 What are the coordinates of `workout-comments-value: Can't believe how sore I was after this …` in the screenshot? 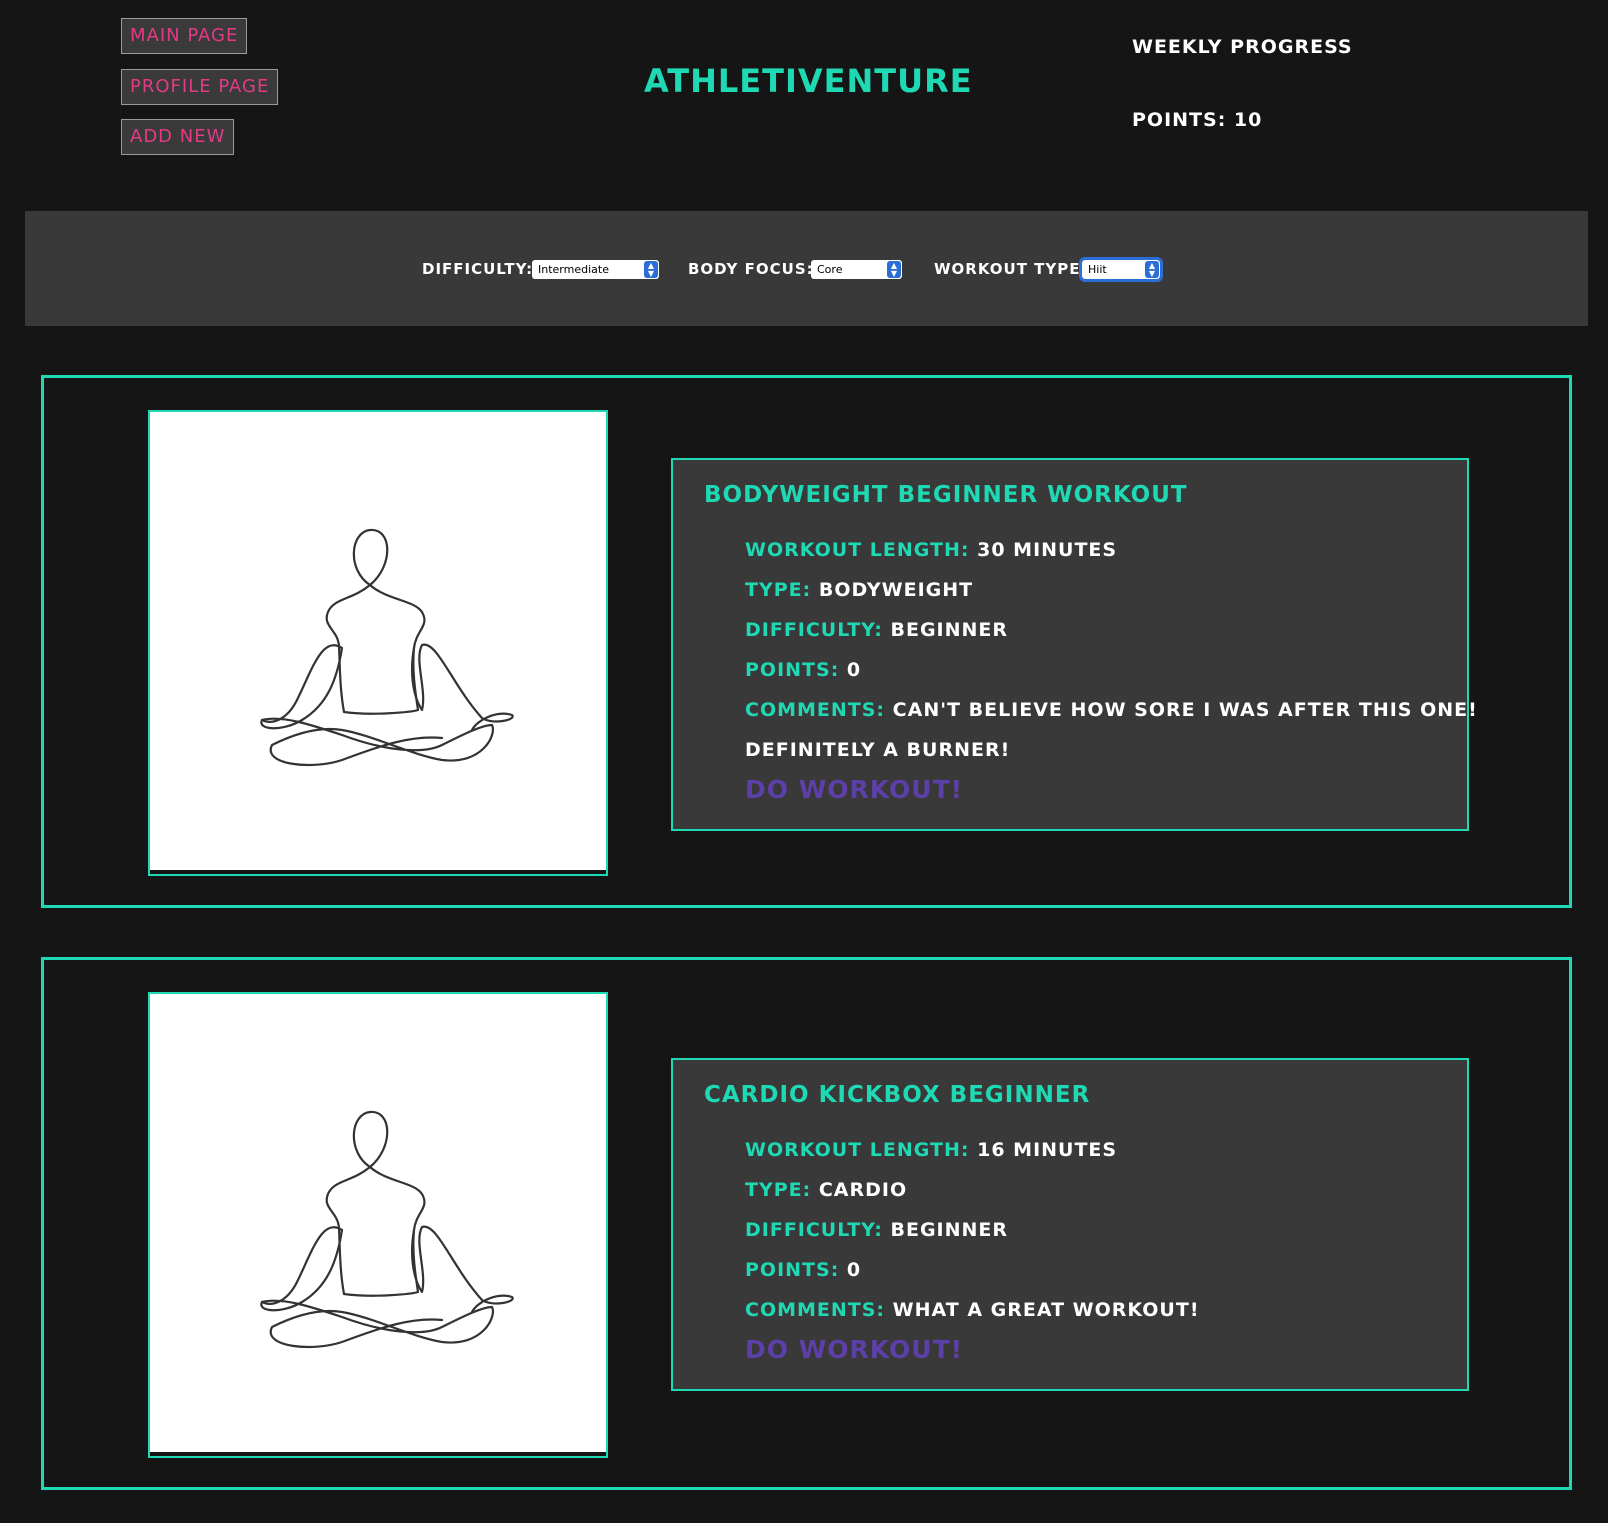 It's located at (1185, 710).